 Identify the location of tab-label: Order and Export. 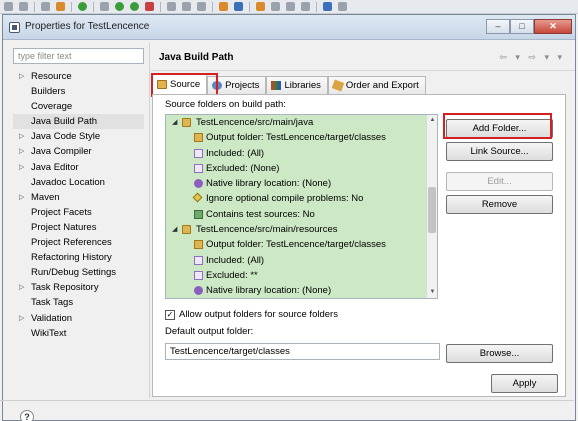
(382, 85).